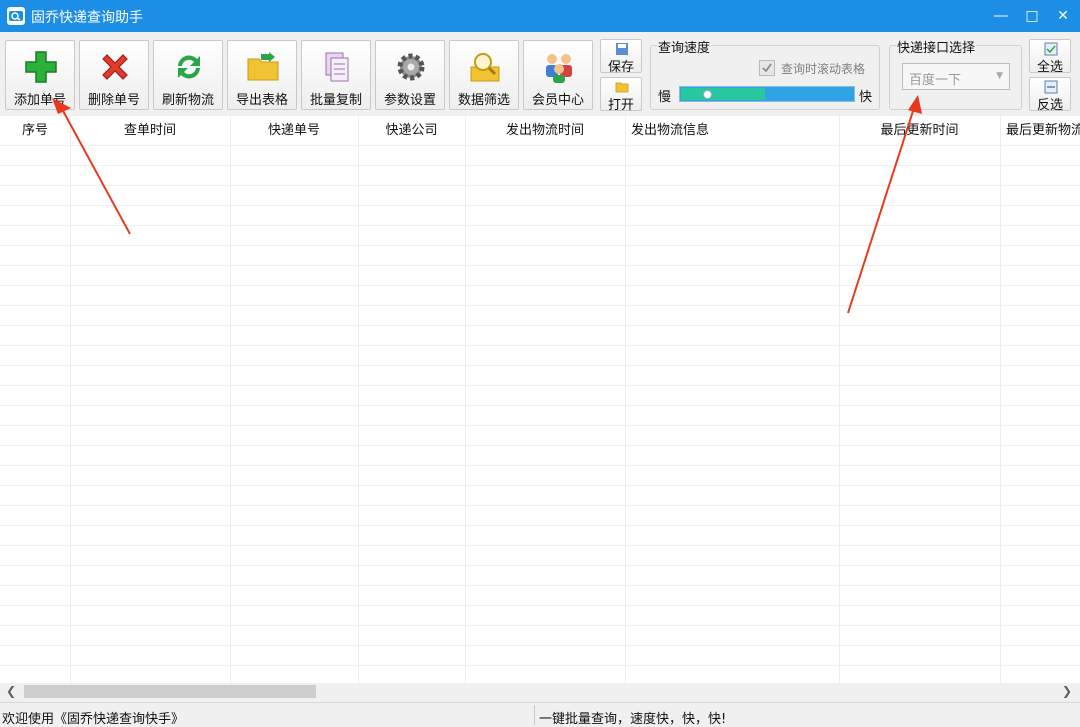  What do you see at coordinates (261, 100) in the screenshot?
I see `export-table-label: 导出表格` at bounding box center [261, 100].